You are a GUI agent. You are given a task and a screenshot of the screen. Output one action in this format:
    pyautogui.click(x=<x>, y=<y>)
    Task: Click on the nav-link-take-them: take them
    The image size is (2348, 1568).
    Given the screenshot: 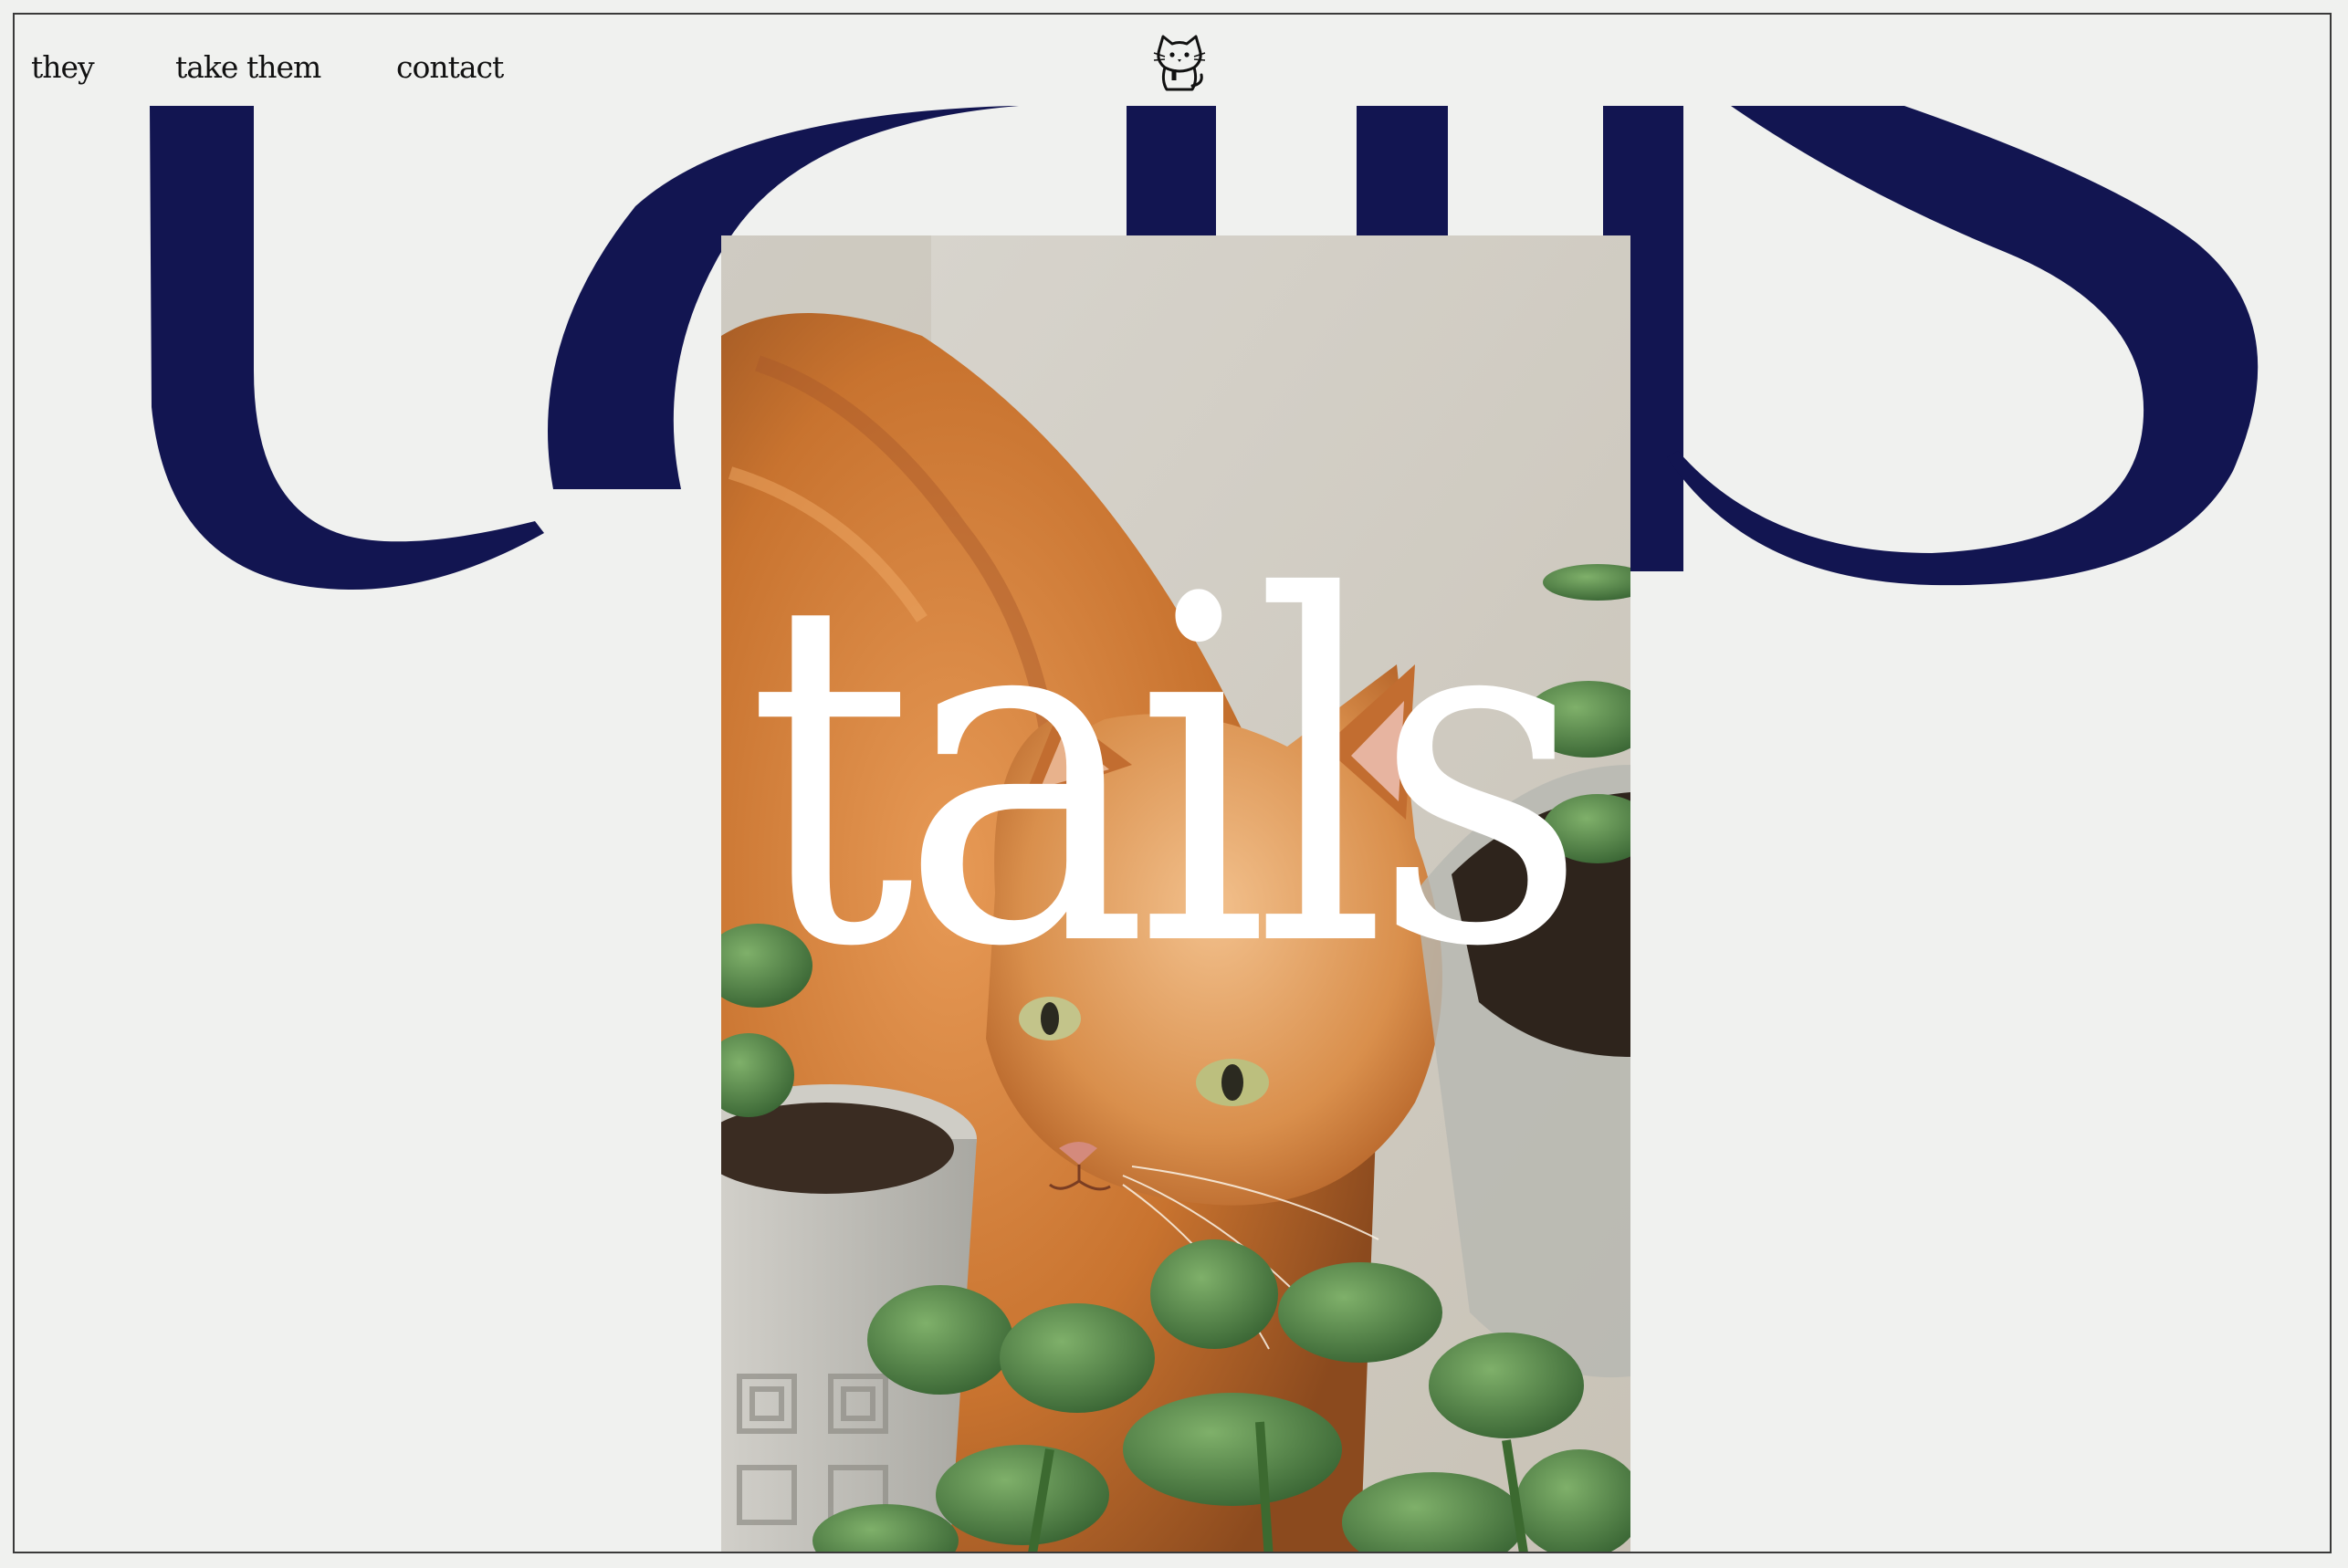 What is the action you would take?
    pyautogui.click(x=285, y=67)
    